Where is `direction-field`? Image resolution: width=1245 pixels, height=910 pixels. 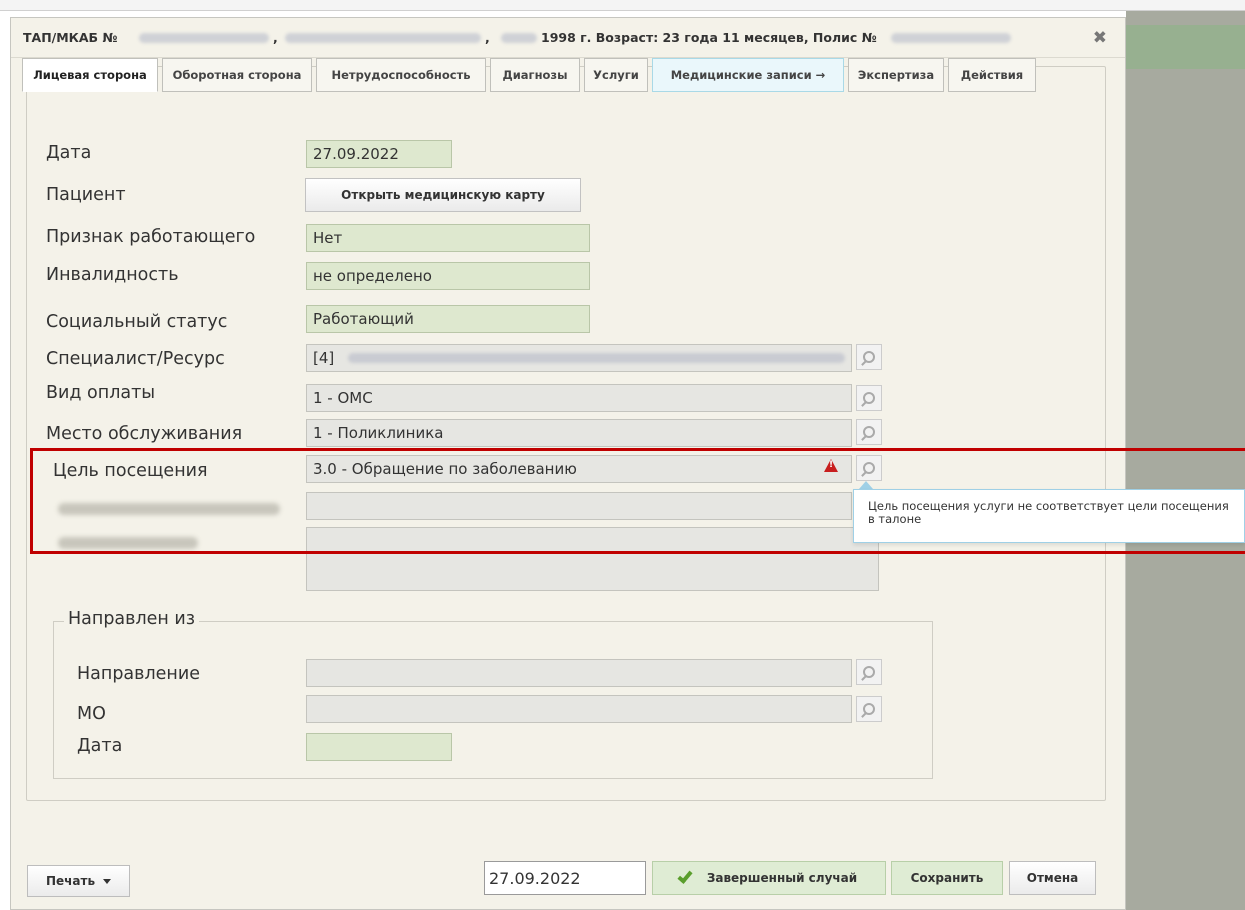
direction-field is located at coordinates (579, 673).